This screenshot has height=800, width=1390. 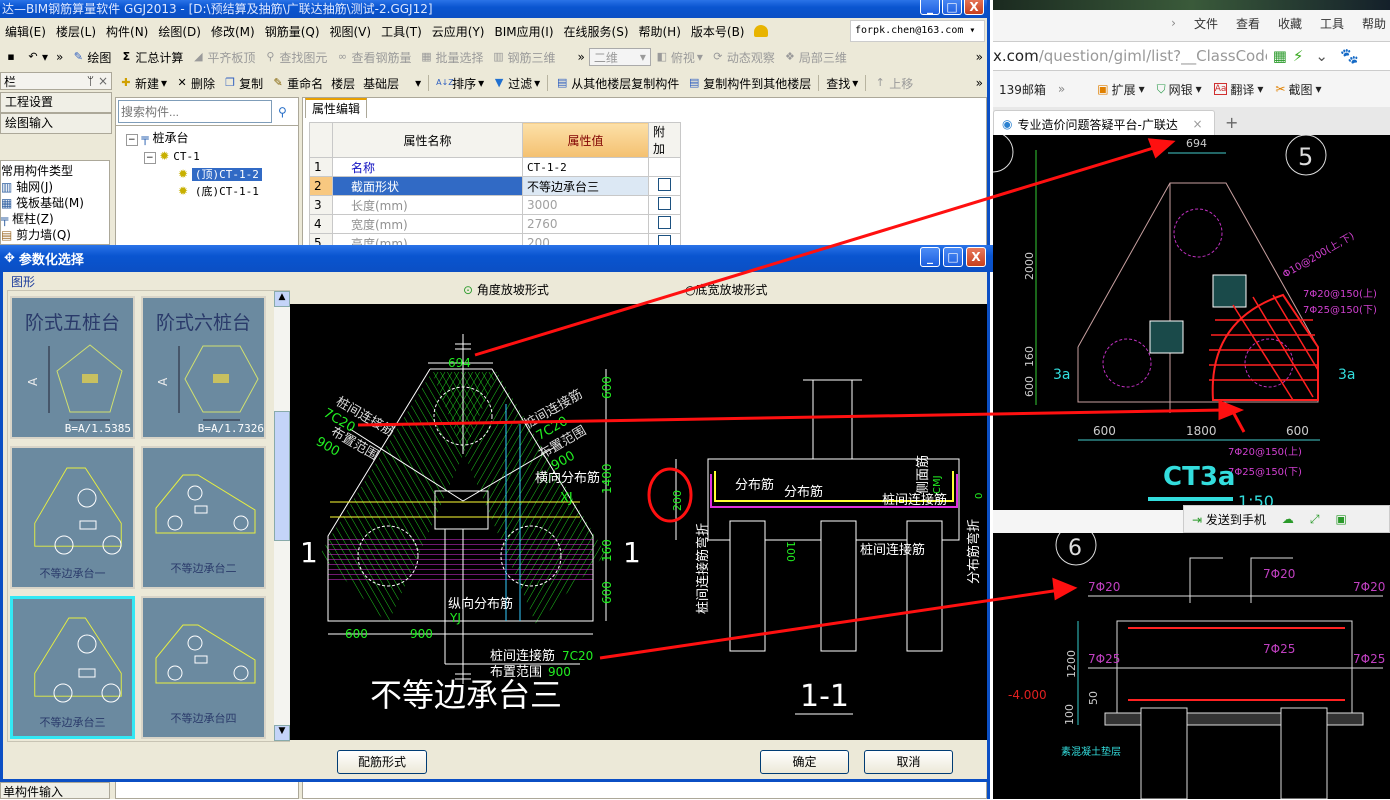 What do you see at coordinates (495, 167) in the screenshot?
I see `table-row: 1 名称 CT-1-2` at bounding box center [495, 167].